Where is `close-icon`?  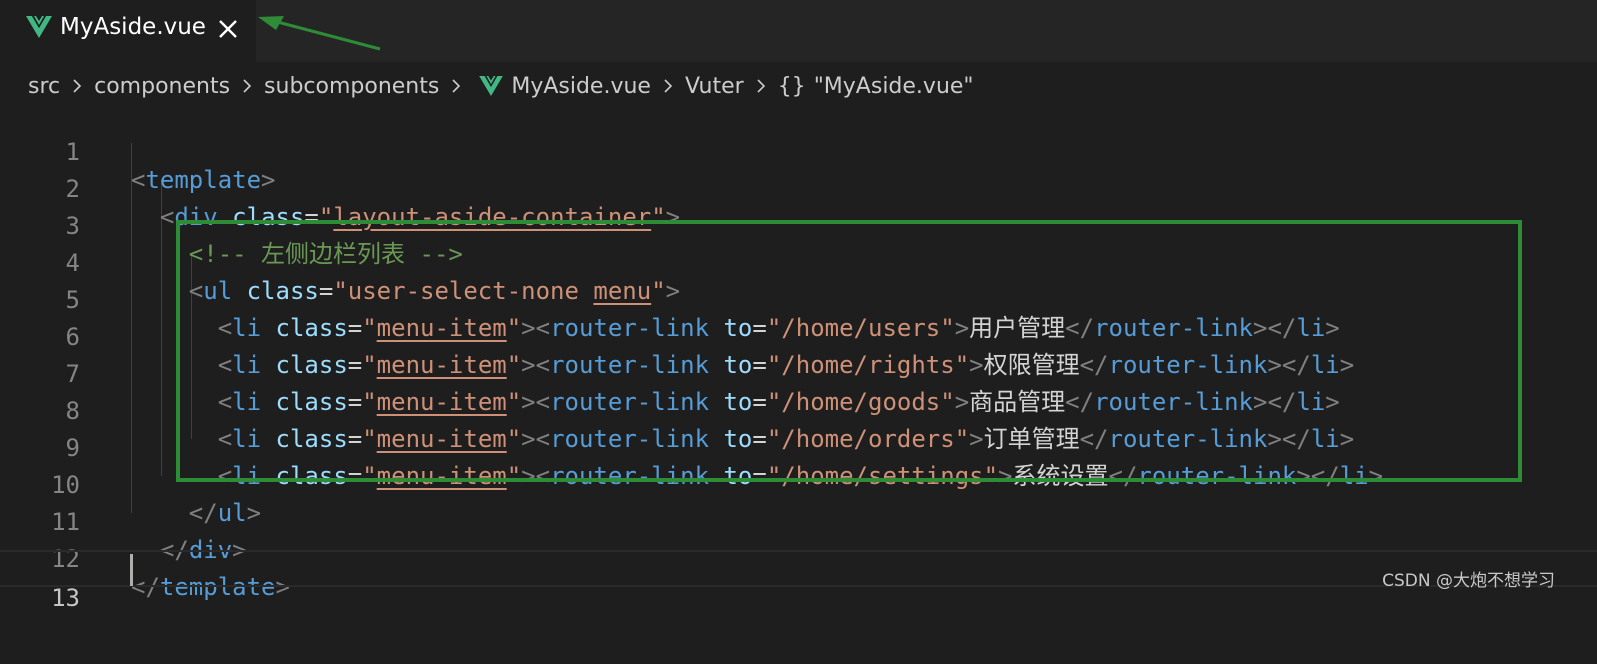 close-icon is located at coordinates (228, 29).